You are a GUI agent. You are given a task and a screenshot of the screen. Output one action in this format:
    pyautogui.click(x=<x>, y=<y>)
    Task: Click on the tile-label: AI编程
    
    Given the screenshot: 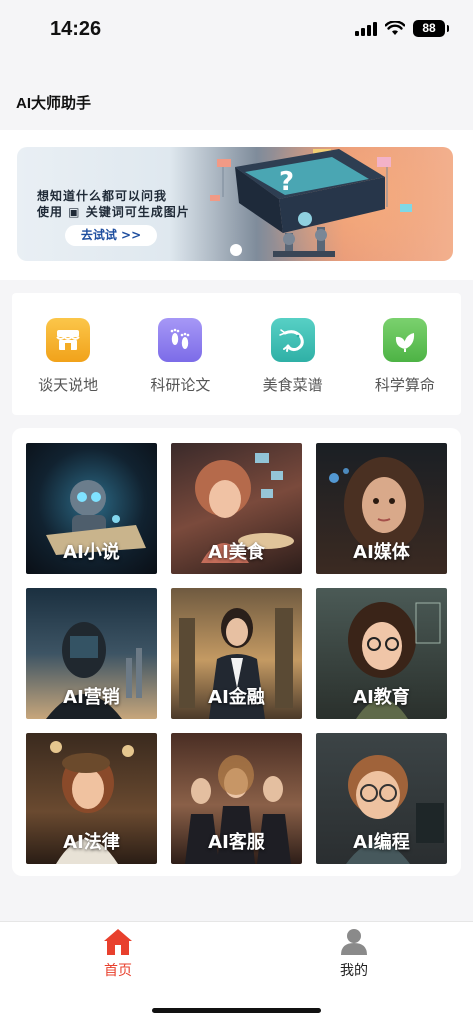 What is the action you would take?
    pyautogui.click(x=381, y=842)
    